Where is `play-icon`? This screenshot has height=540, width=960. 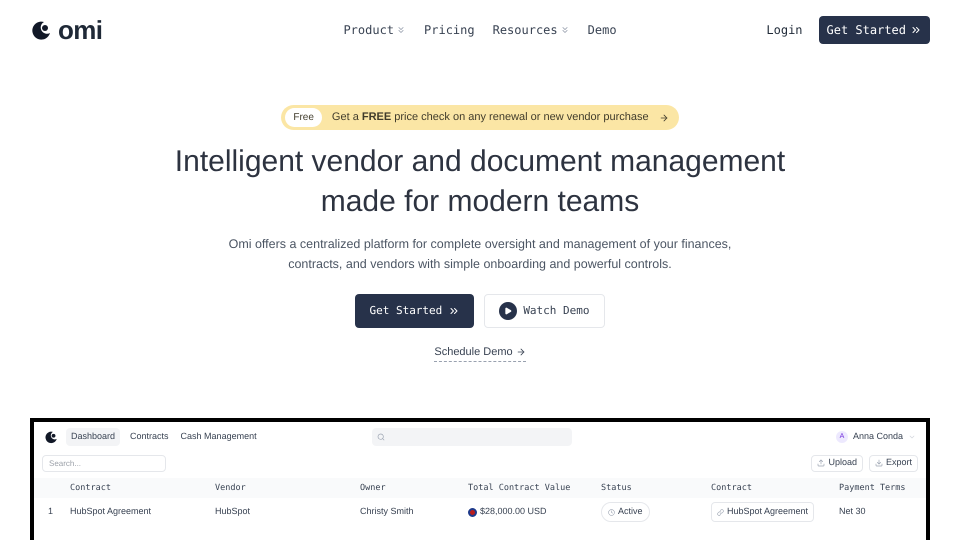
play-icon is located at coordinates (508, 311).